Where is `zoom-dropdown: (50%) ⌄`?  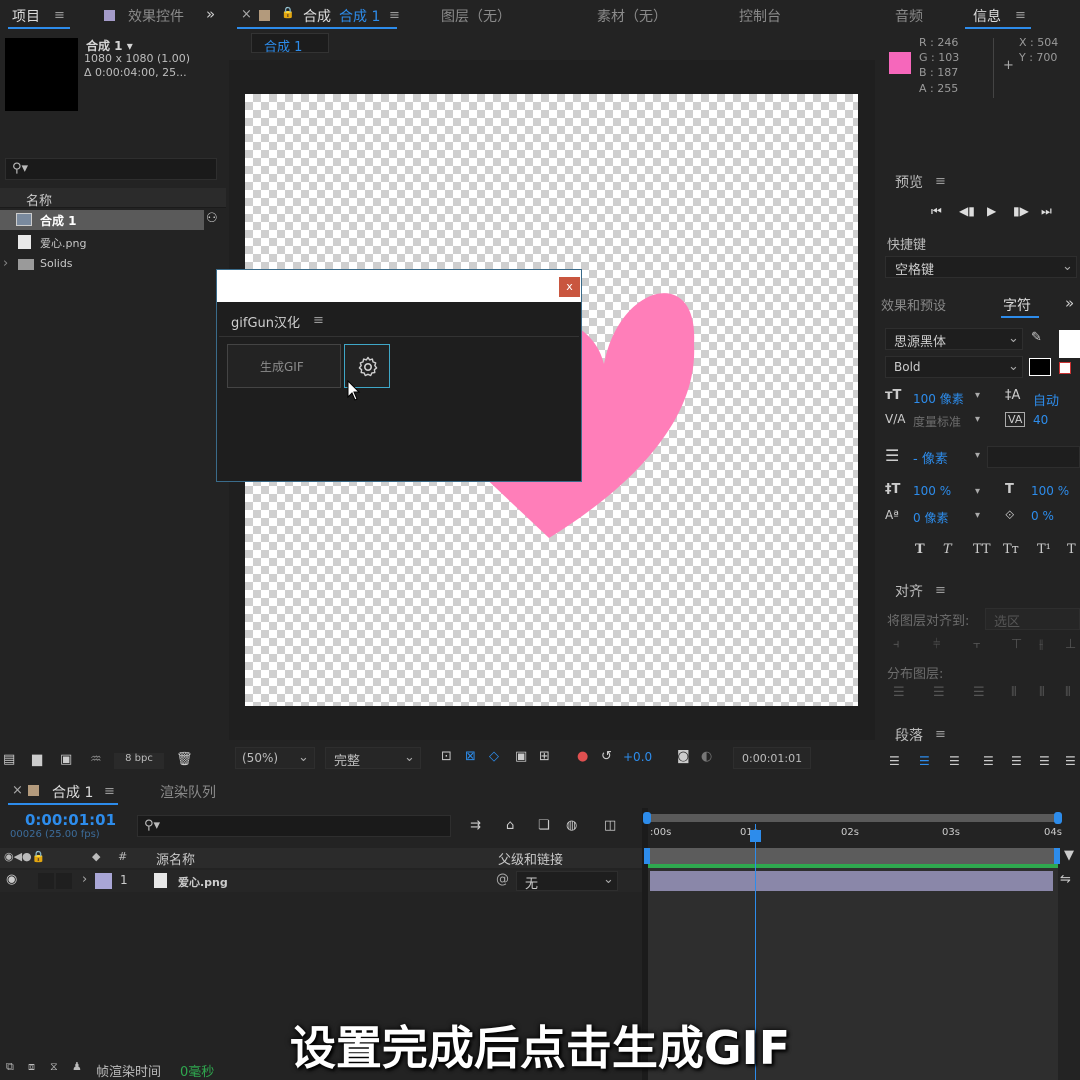 zoom-dropdown: (50%) ⌄ is located at coordinates (275, 758).